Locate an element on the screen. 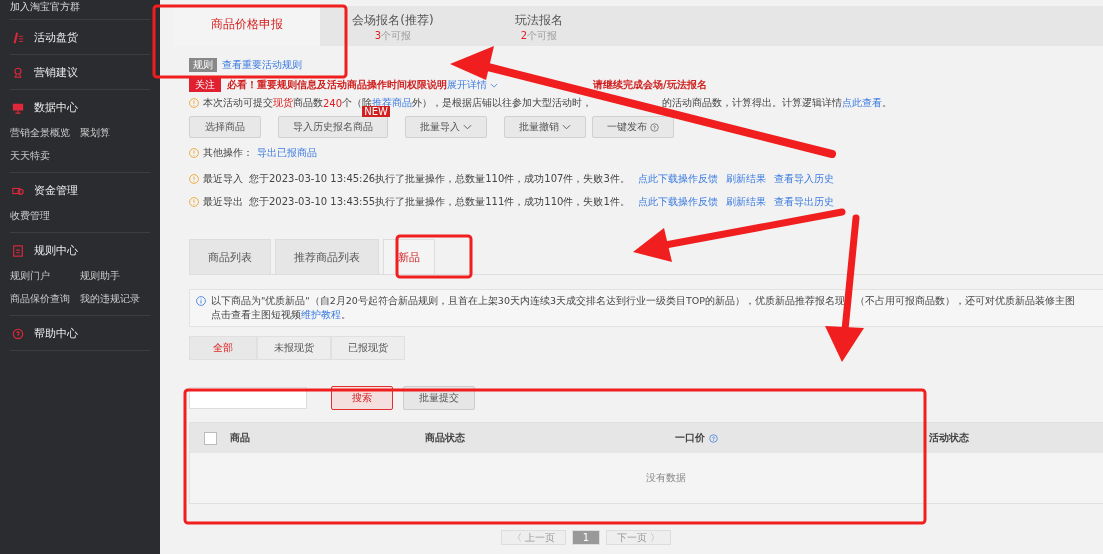 Image resolution: width=1103 pixels, height=554 pixels. column-header: 一口价 is located at coordinates (690, 438).